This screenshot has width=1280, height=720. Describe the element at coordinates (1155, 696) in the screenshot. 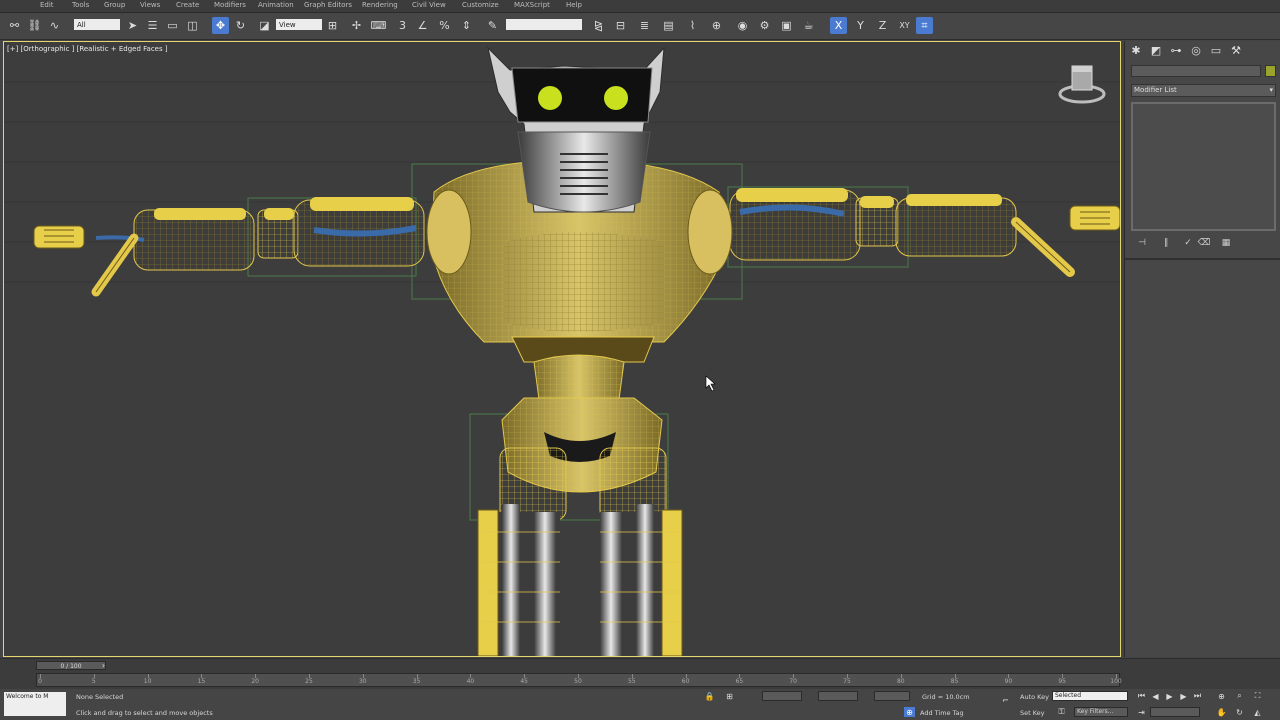

I see `previous-frame-icon: ◀` at that location.